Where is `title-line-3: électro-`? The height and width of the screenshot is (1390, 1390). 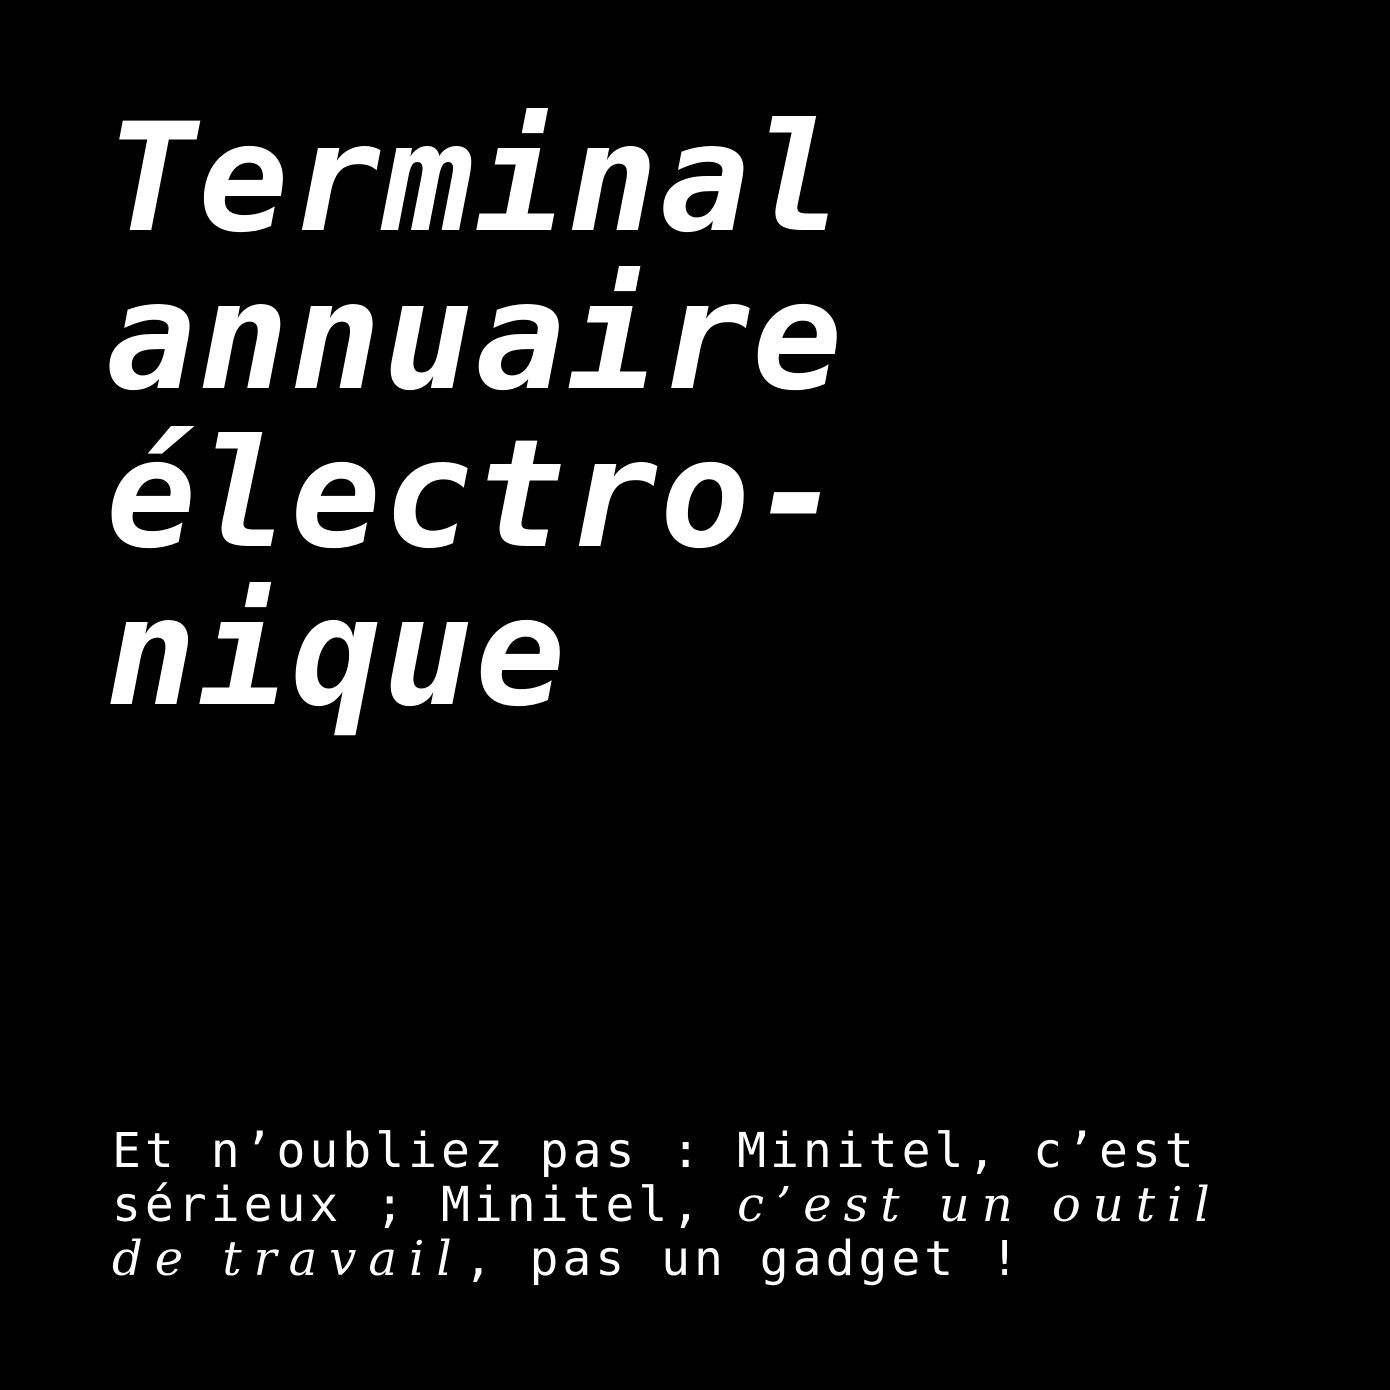
title-line-3: électro- is located at coordinates (475, 495).